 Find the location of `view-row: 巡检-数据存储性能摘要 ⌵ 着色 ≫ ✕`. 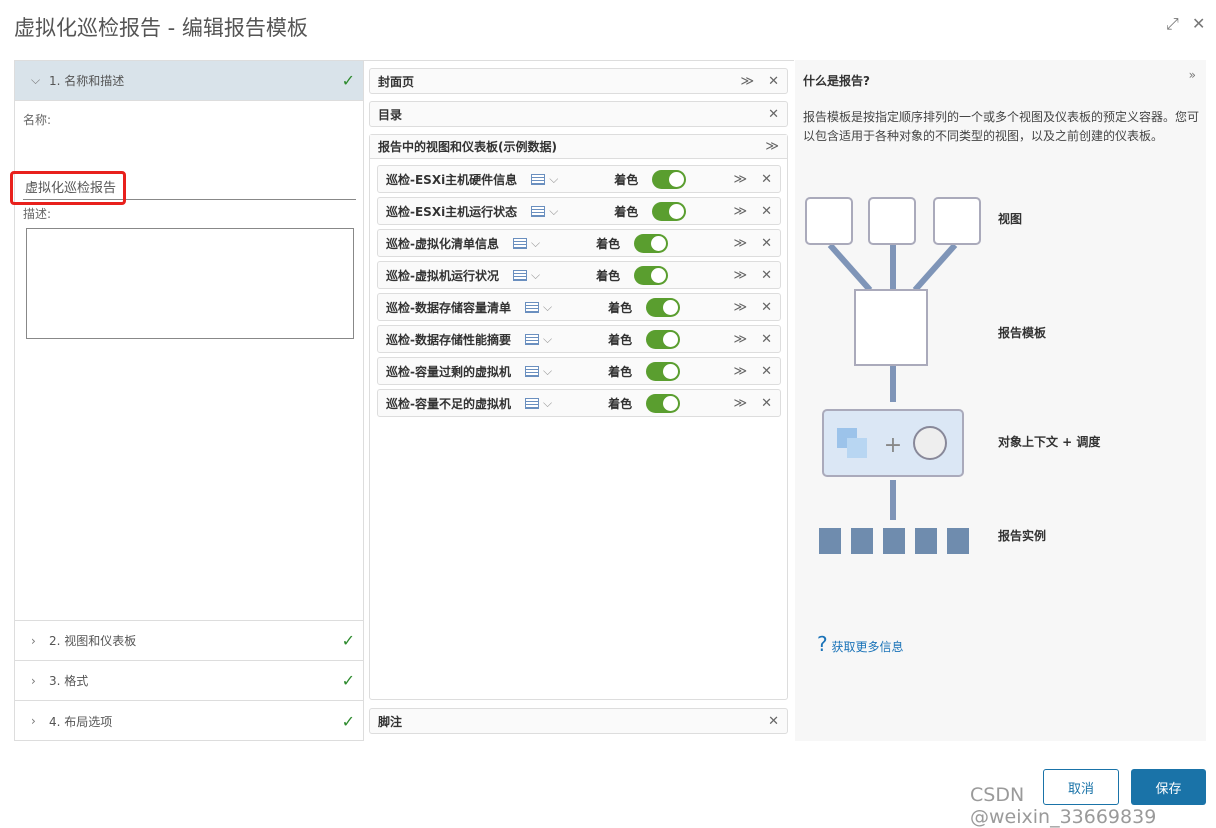

view-row: 巡检-数据存储性能摘要 ⌵ 着色 ≫ ✕ is located at coordinates (579, 339).